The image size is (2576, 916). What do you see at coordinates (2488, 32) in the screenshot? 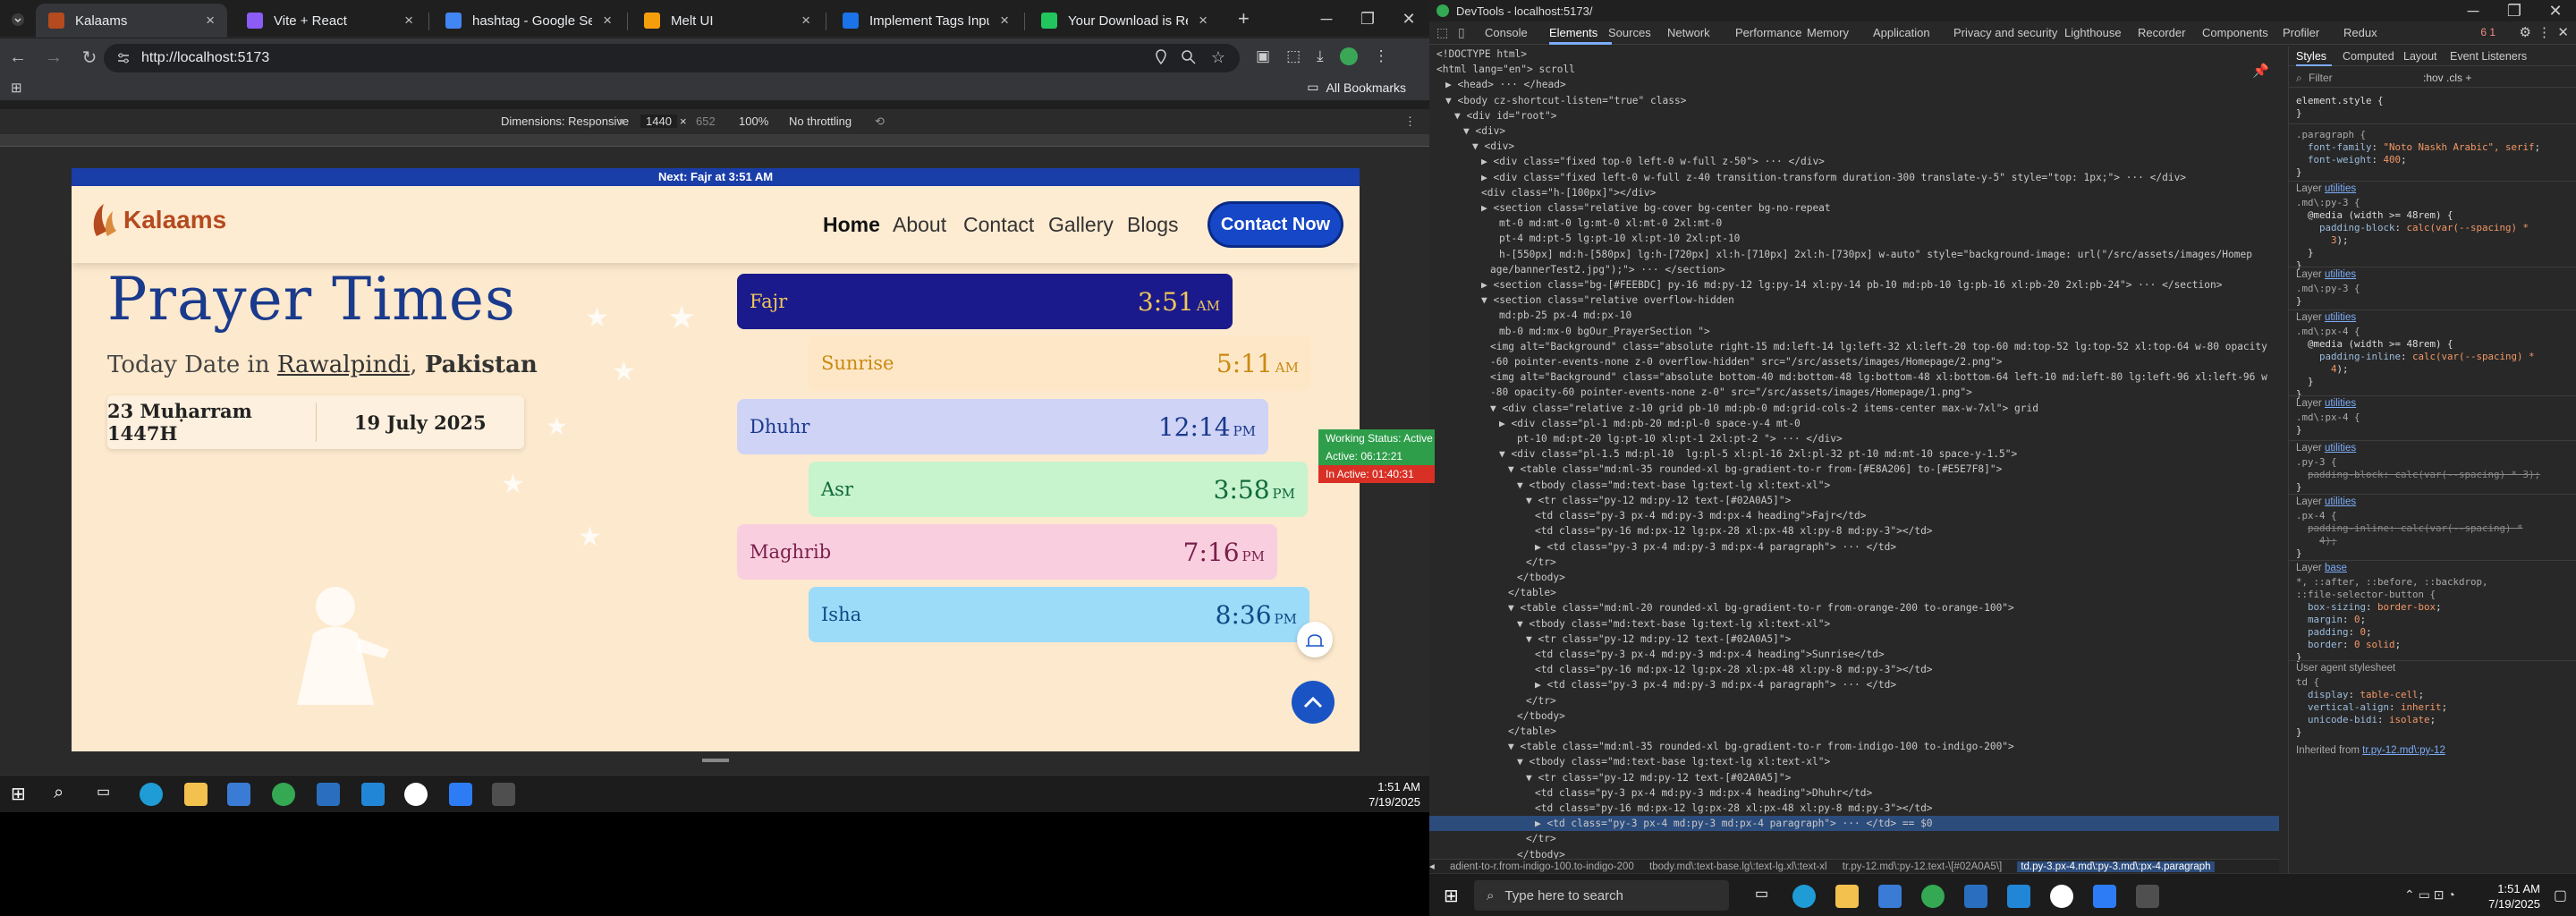
I see `error-badge: 6 1` at bounding box center [2488, 32].